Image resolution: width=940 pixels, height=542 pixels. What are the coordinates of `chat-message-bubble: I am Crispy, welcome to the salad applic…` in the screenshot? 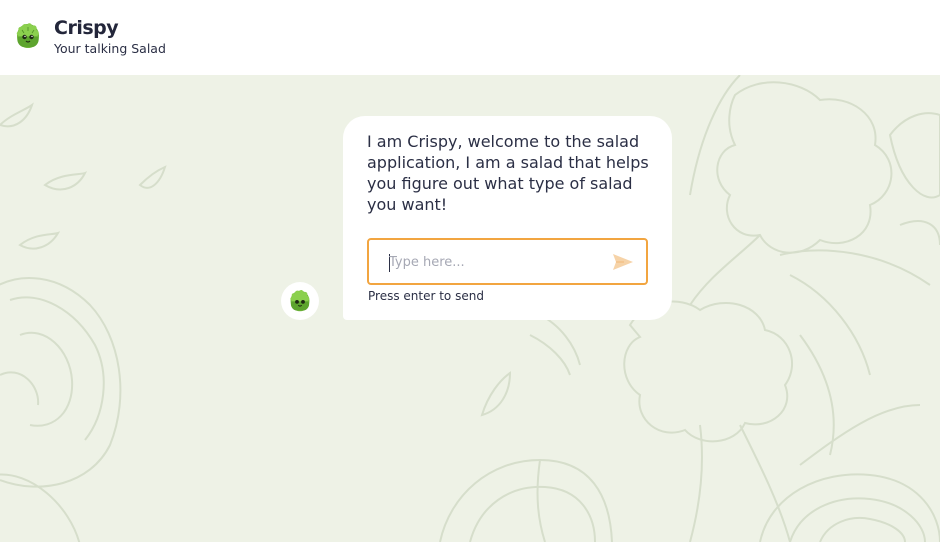 It's located at (507, 218).